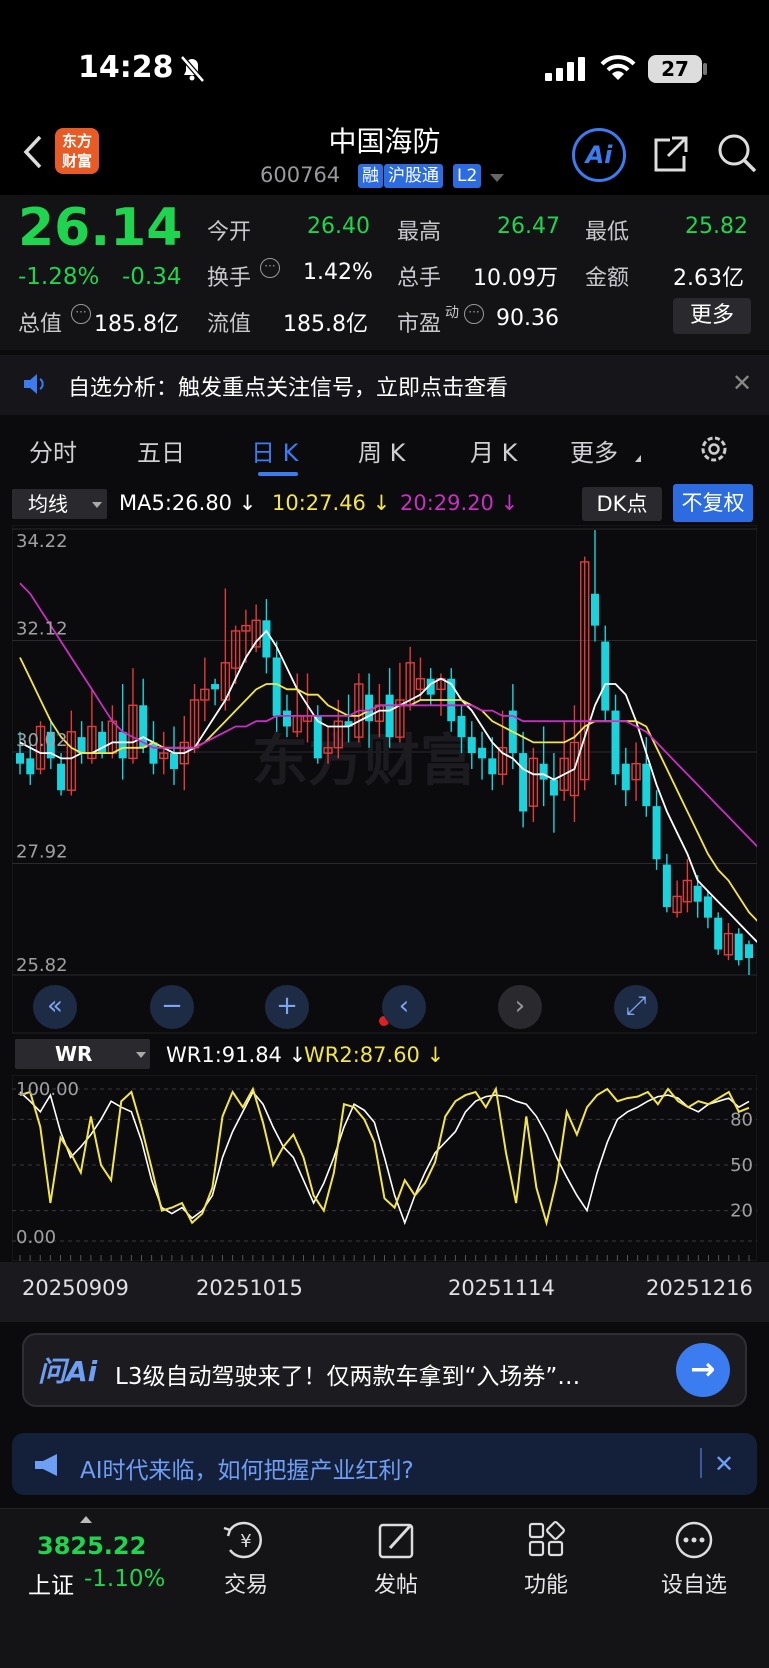 The image size is (769, 1668). Describe the element at coordinates (546, 1583) in the screenshot. I see `nav-function: 功能` at that location.